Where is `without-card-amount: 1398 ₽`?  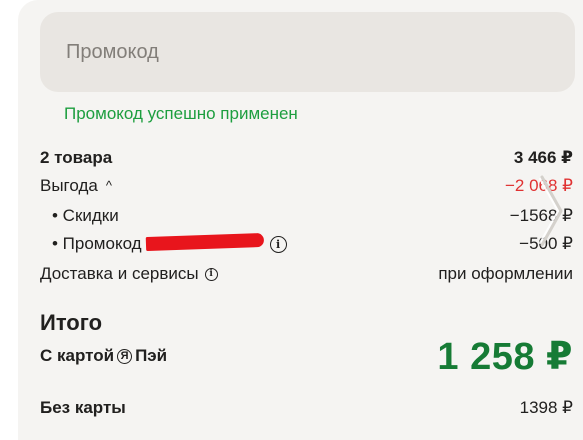 without-card-amount: 1398 ₽ is located at coordinates (546, 407).